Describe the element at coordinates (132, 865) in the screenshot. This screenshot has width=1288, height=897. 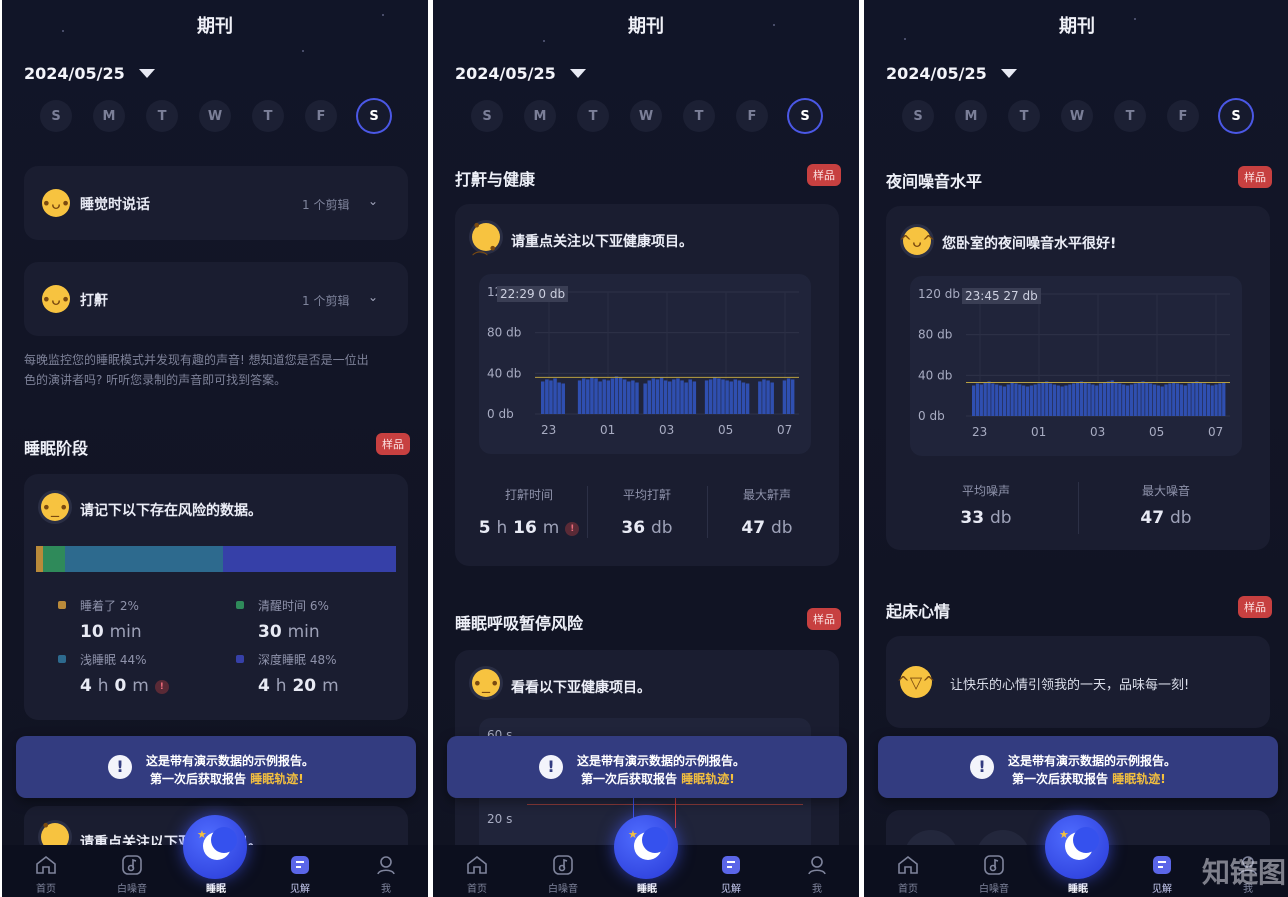
I see `music-note-icon` at that location.